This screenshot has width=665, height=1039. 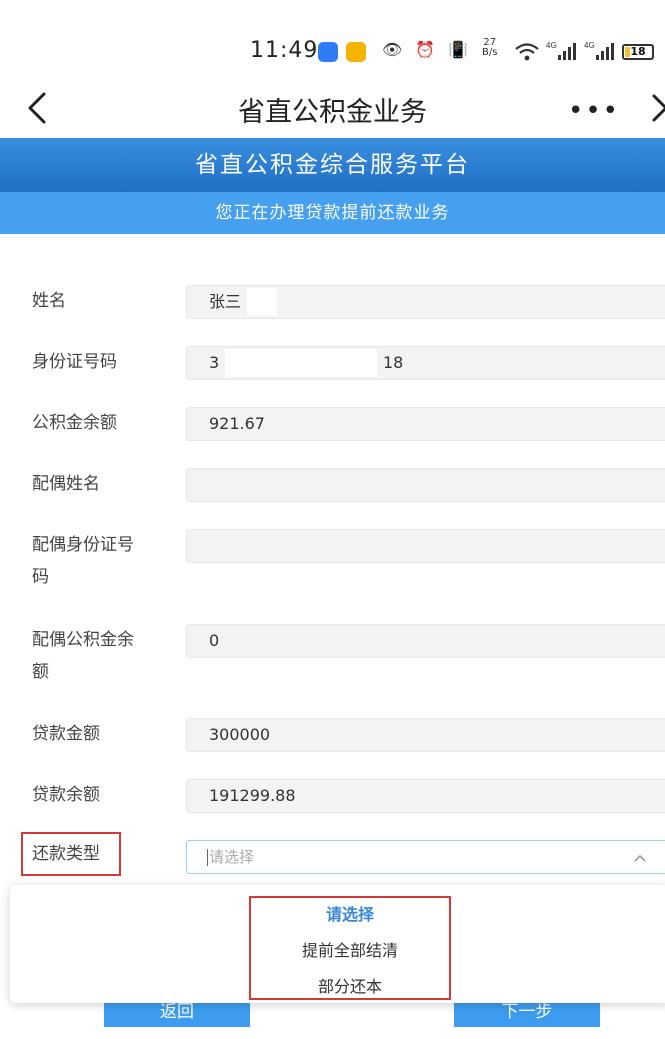 What do you see at coordinates (425, 546) in the screenshot?
I see `spouse-id-field` at bounding box center [425, 546].